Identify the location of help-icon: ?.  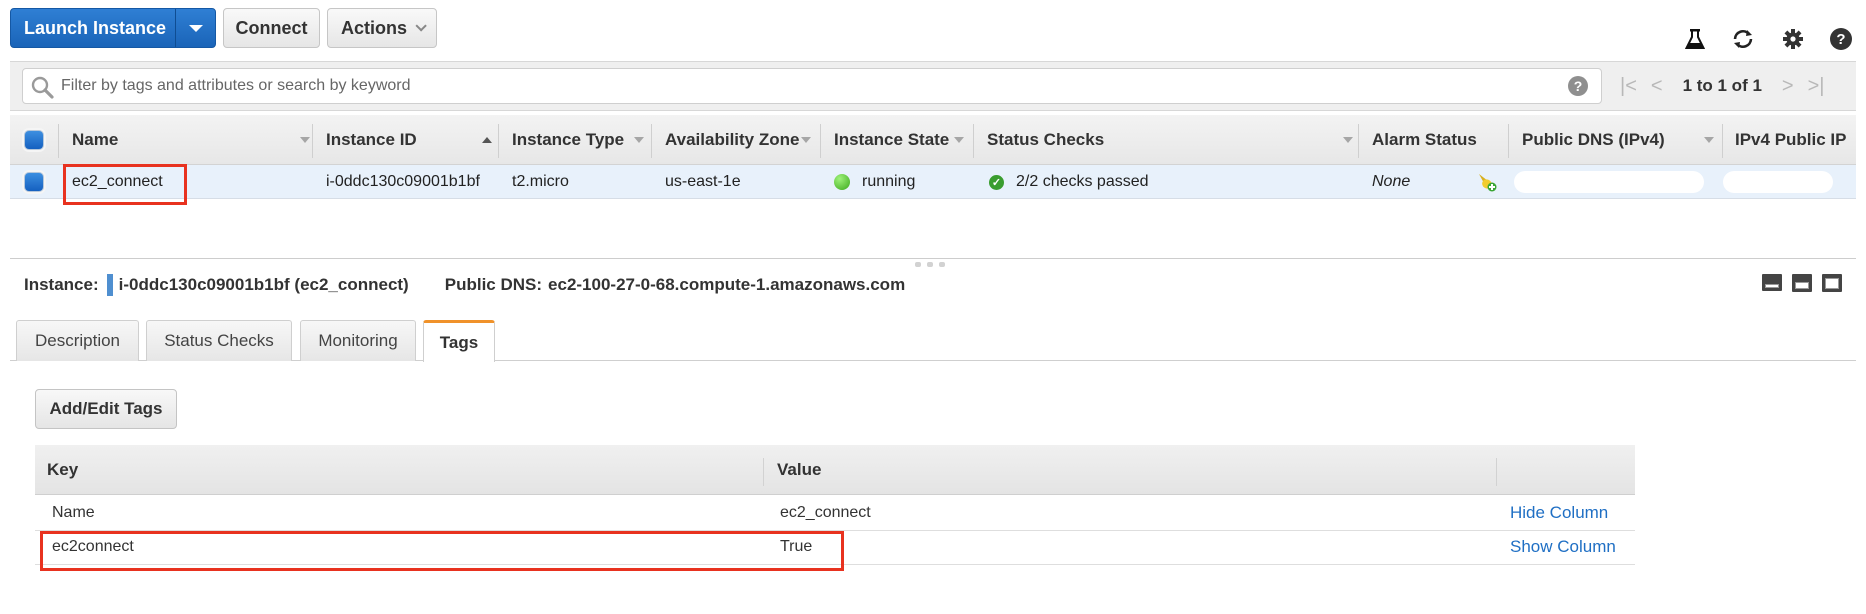
(1841, 39).